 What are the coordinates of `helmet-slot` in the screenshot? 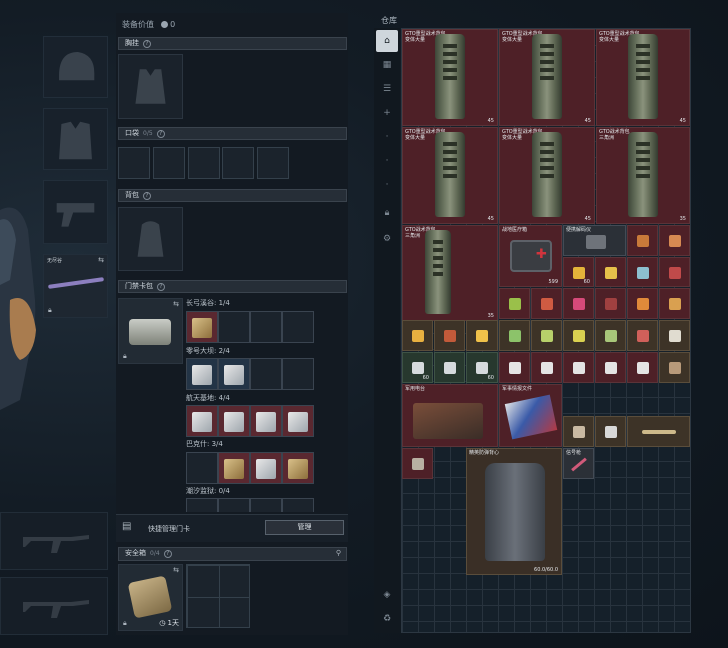 It's located at (75, 67).